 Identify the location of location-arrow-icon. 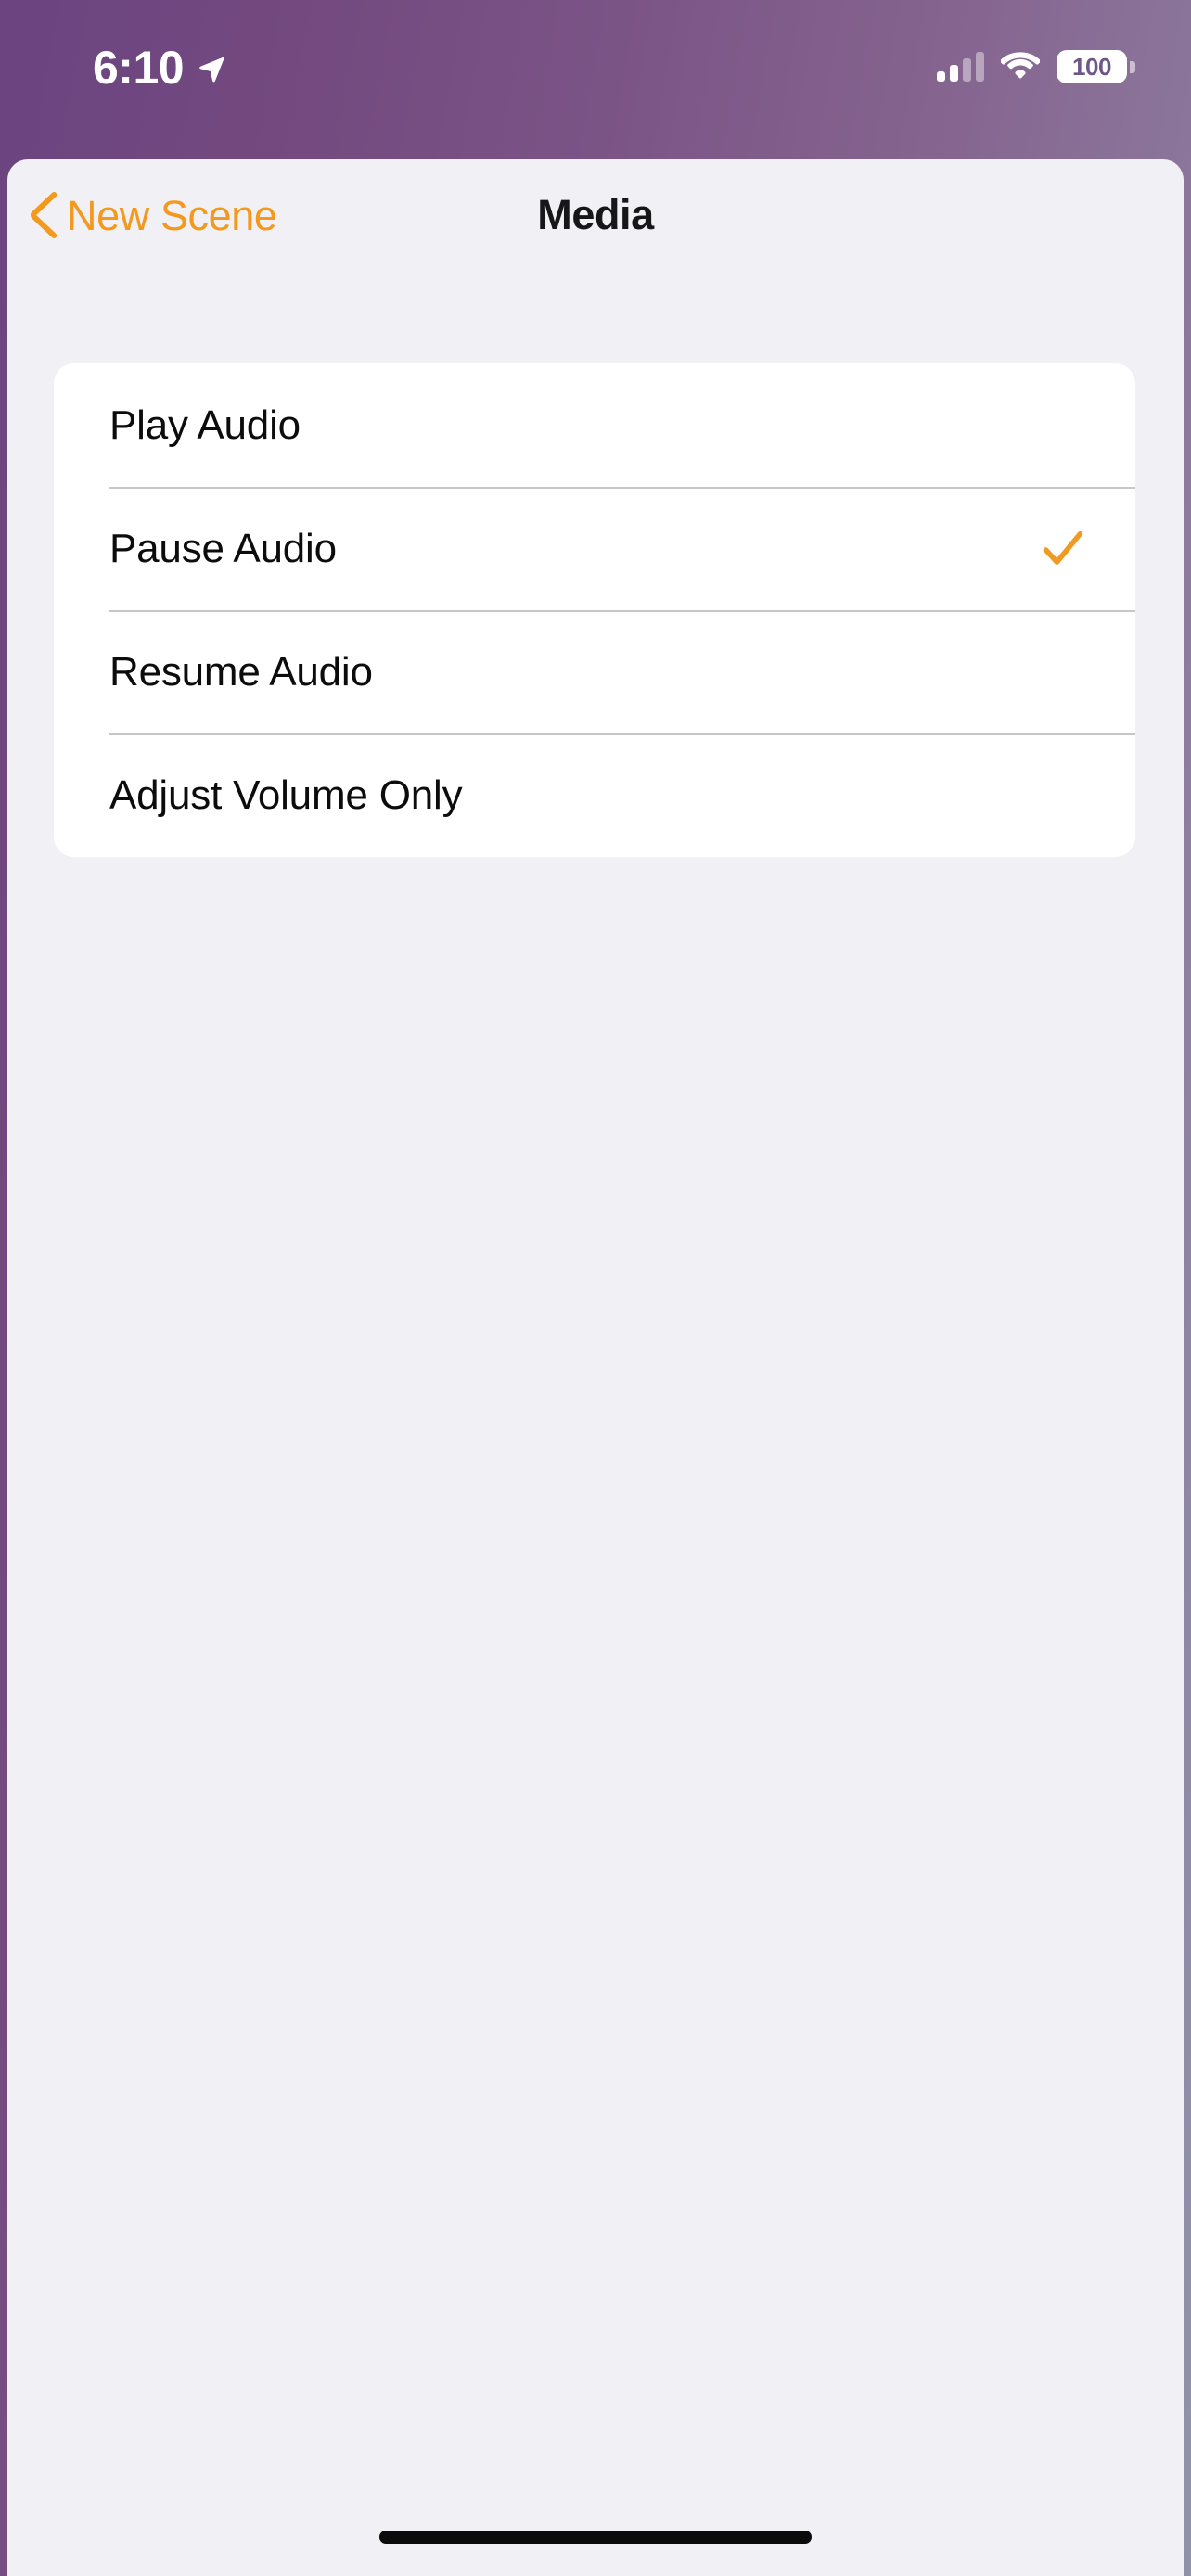
(212, 69).